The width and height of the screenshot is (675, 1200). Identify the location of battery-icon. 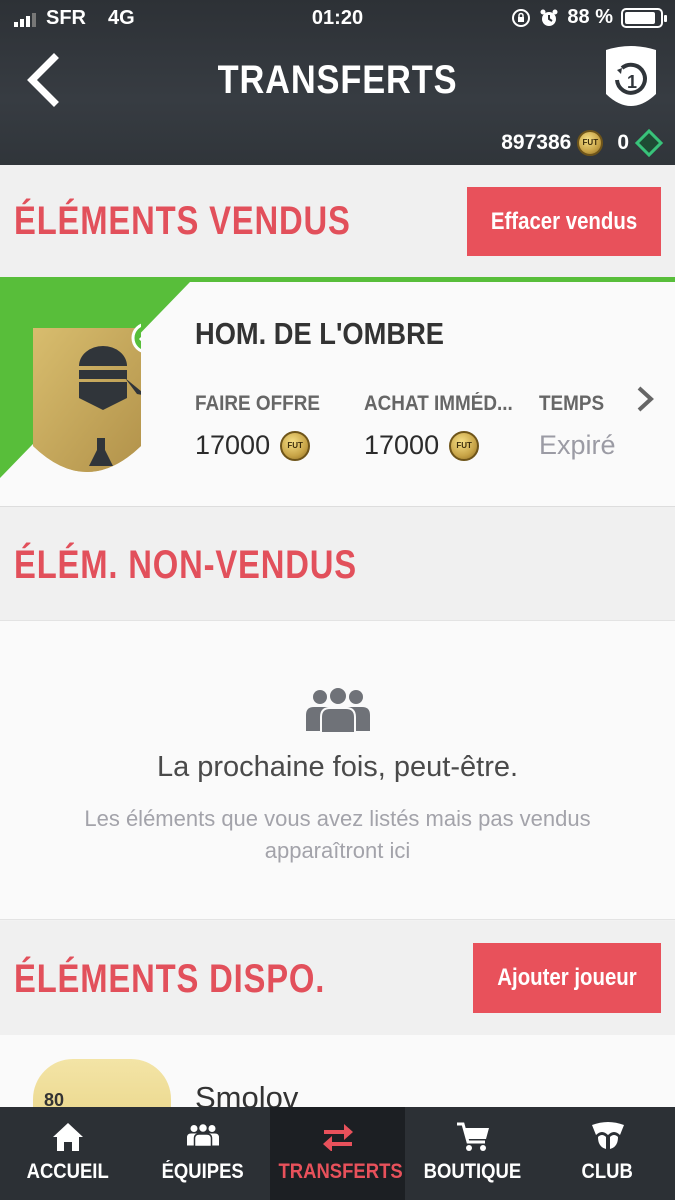
(644, 17).